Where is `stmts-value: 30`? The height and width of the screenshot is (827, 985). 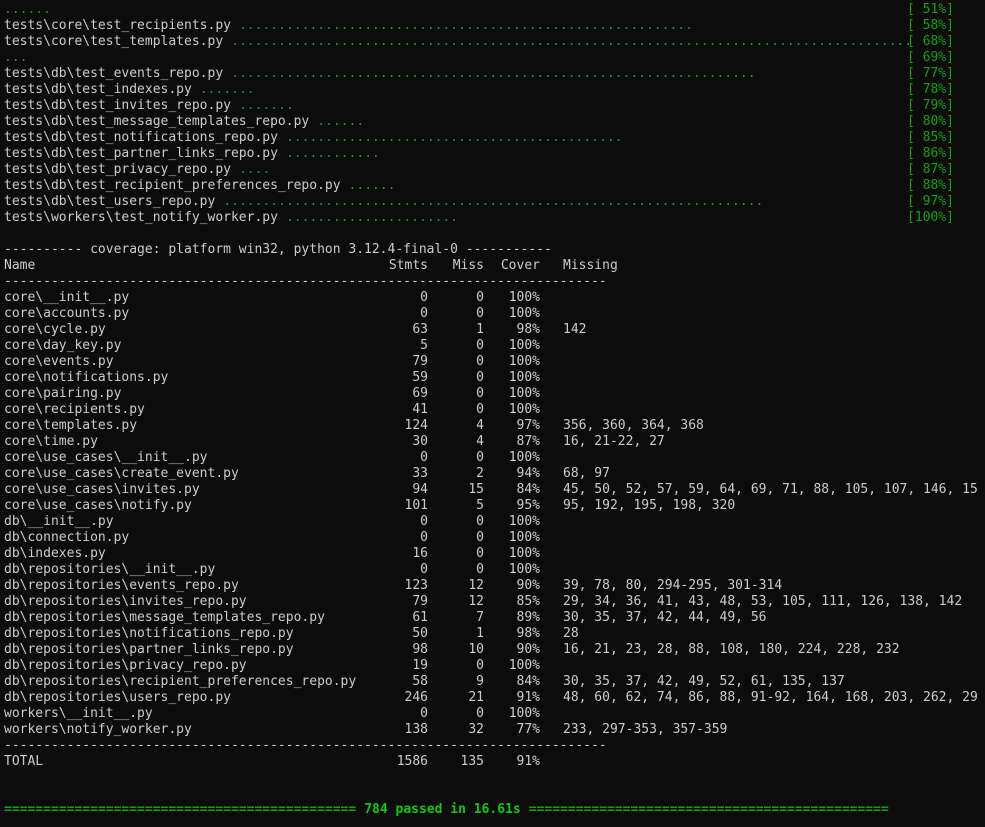 stmts-value: 30 is located at coordinates (420, 441).